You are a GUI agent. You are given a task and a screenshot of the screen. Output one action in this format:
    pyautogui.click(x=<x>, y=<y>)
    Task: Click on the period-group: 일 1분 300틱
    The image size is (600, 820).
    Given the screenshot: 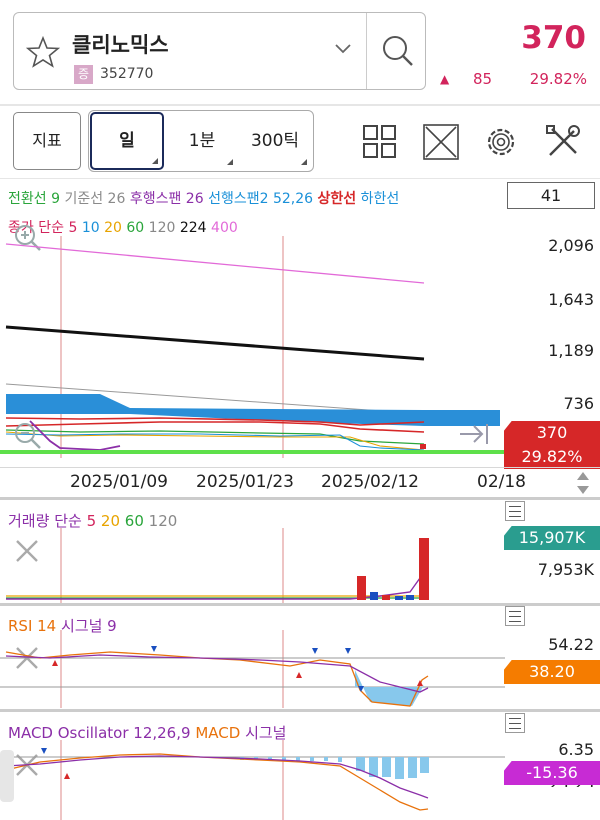 What is the action you would take?
    pyautogui.click(x=201, y=141)
    